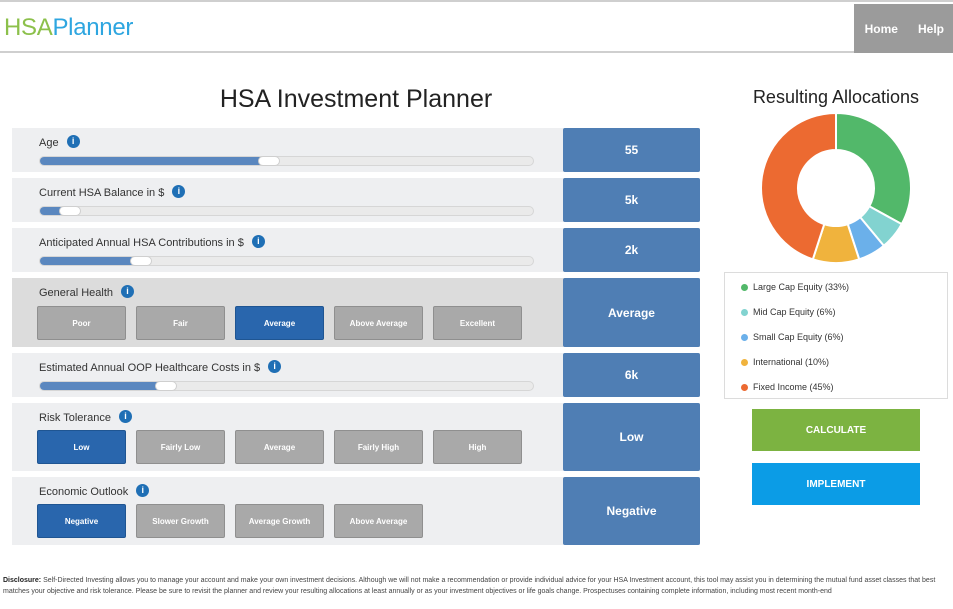 The height and width of the screenshot is (609, 953). Describe the element at coordinates (22, 580) in the screenshot. I see `disclosure-lead: Disclosure:` at that location.